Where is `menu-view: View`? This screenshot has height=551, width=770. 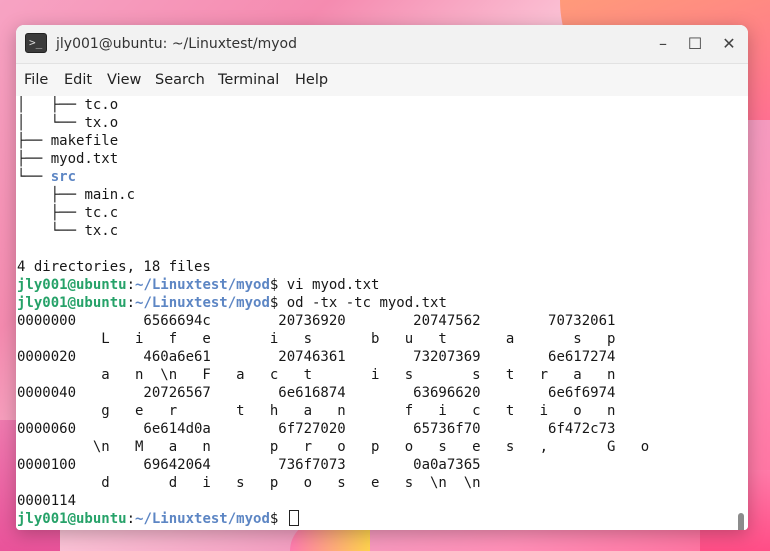 menu-view: View is located at coordinates (124, 80).